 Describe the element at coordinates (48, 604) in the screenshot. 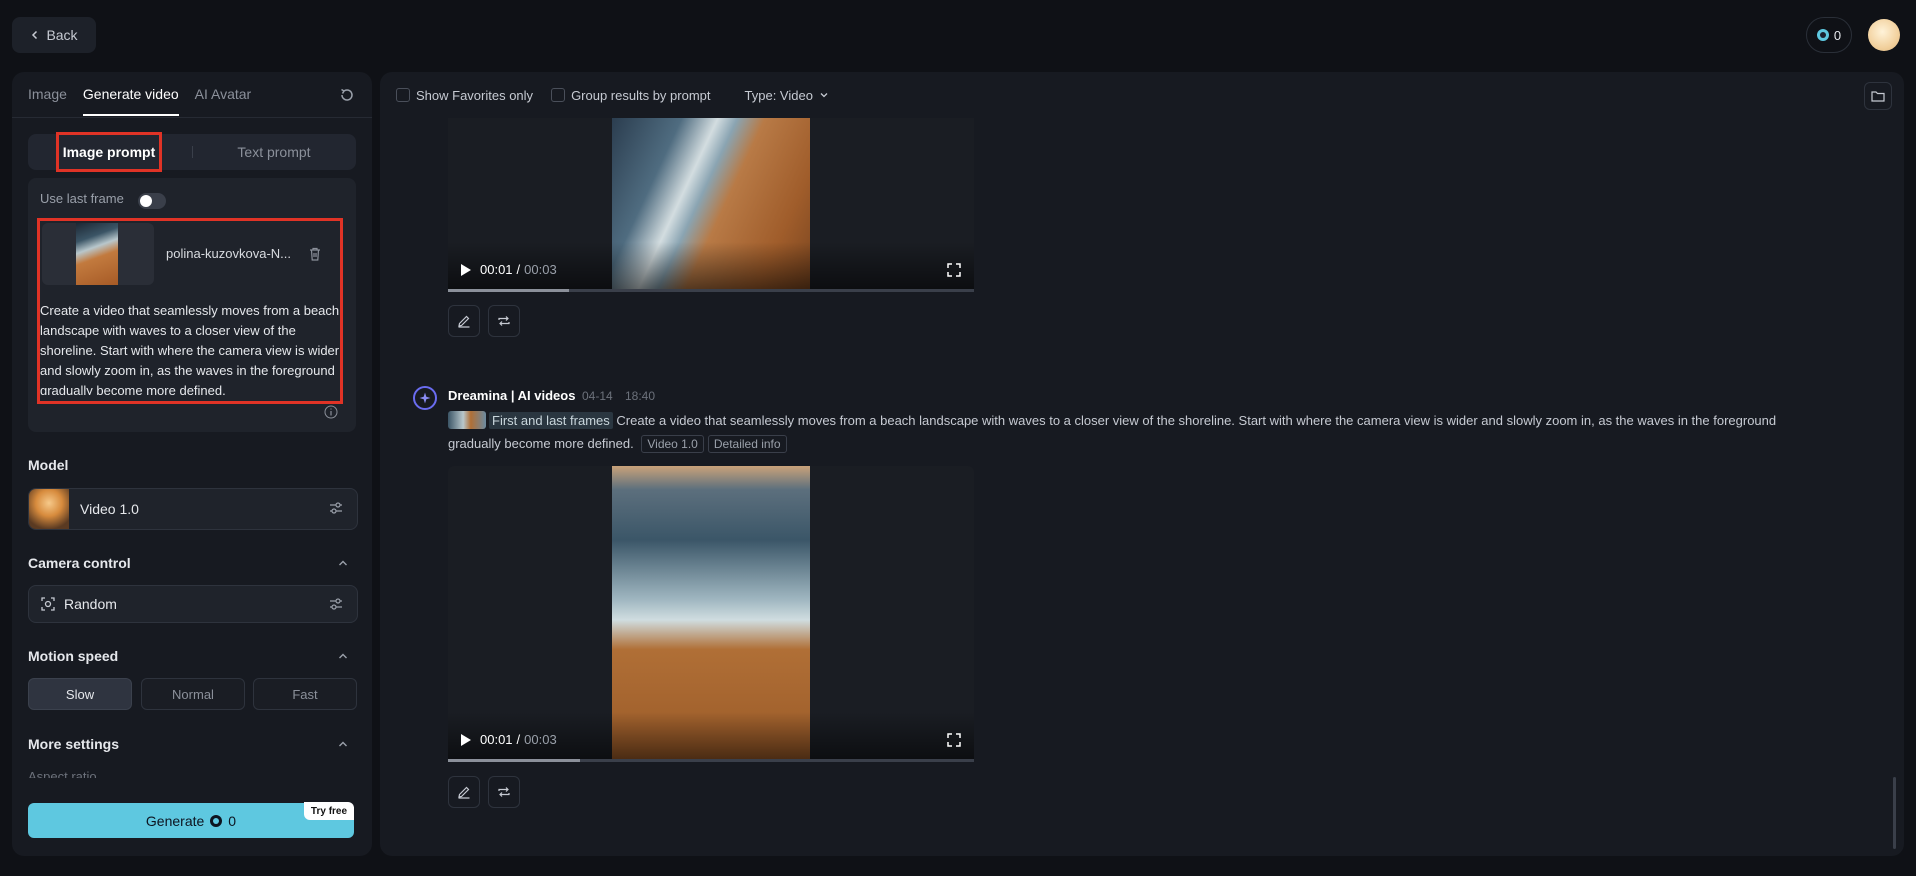

I see `camera-focus-icon` at that location.